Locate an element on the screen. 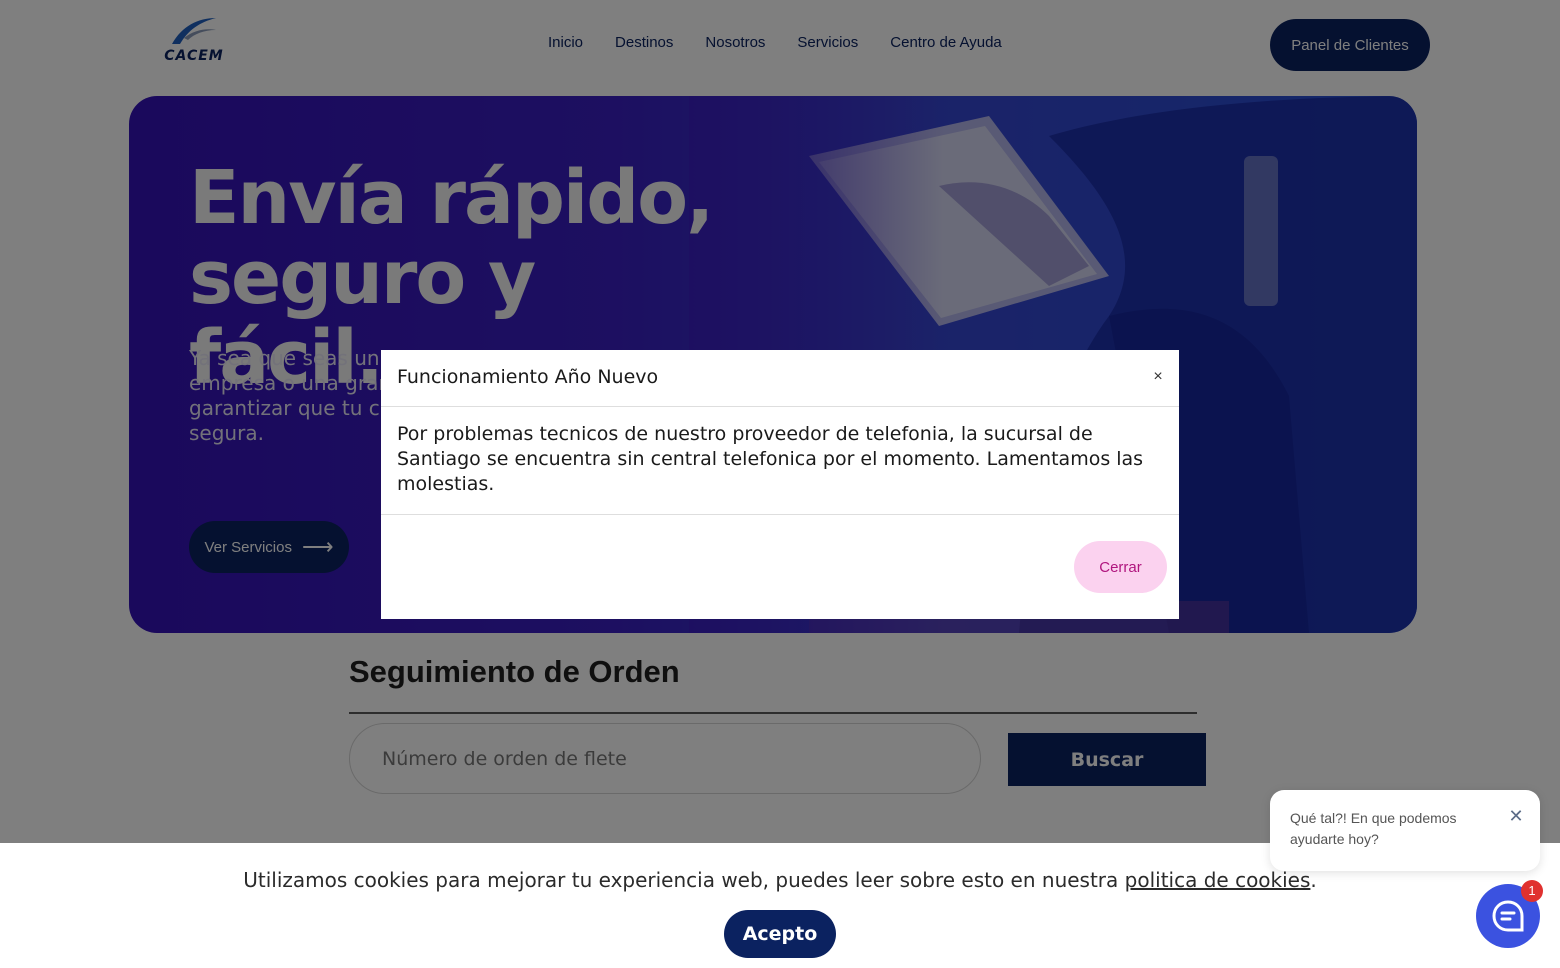 This screenshot has width=1560, height=968. modal-footer-divider is located at coordinates (780, 514).